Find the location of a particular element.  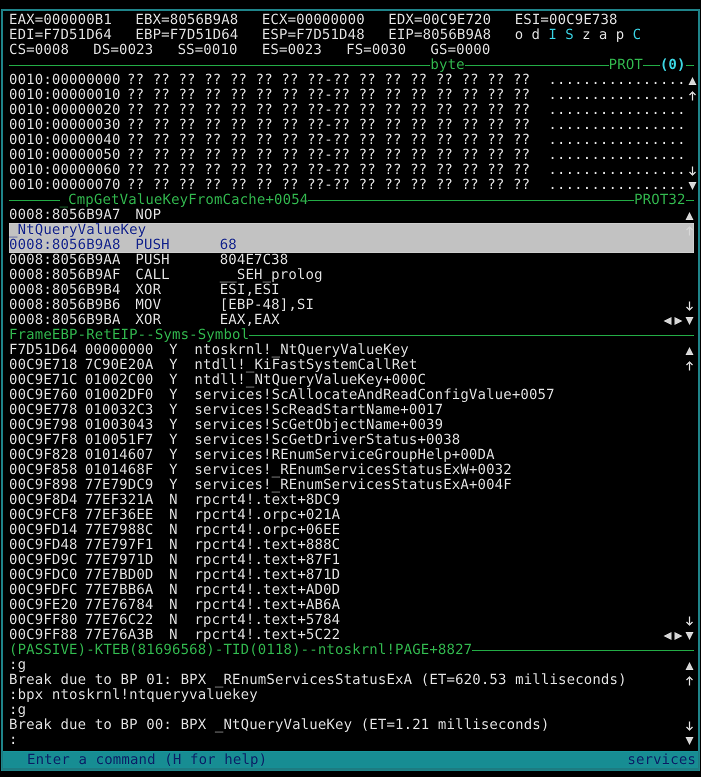

code-line: 0008:8056B9AA PUSH 804E7C38 is located at coordinates (351, 260).